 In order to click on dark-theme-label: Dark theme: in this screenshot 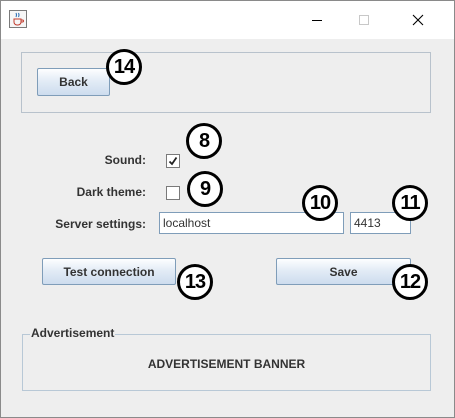, I will do `click(111, 192)`.